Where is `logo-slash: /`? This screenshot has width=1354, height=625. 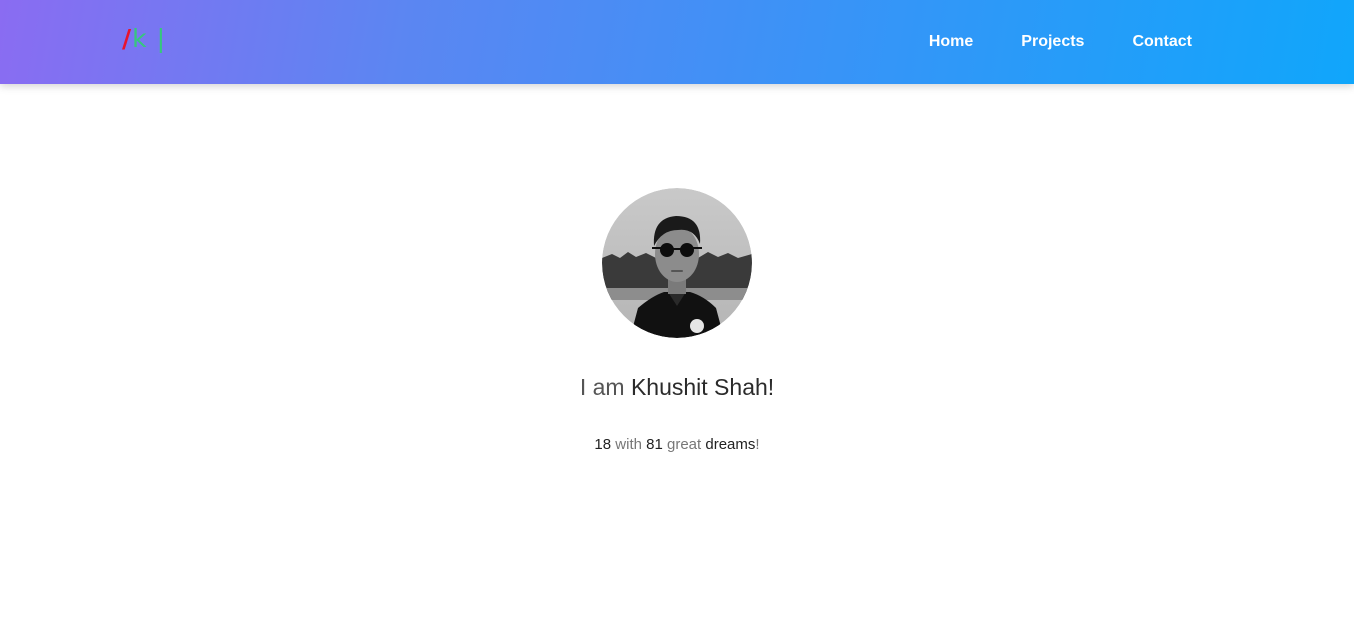 logo-slash: / is located at coordinates (127, 38).